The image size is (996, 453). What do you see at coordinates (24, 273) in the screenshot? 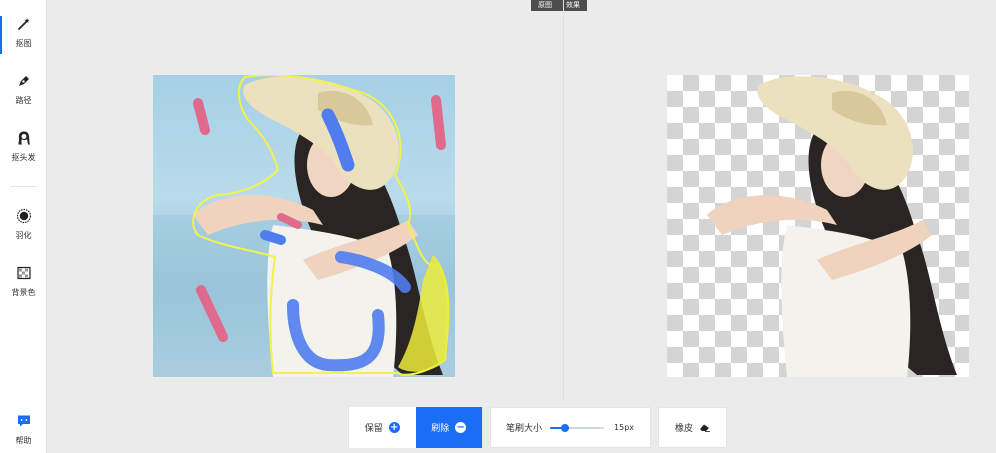
I see `background-color-icon` at bounding box center [24, 273].